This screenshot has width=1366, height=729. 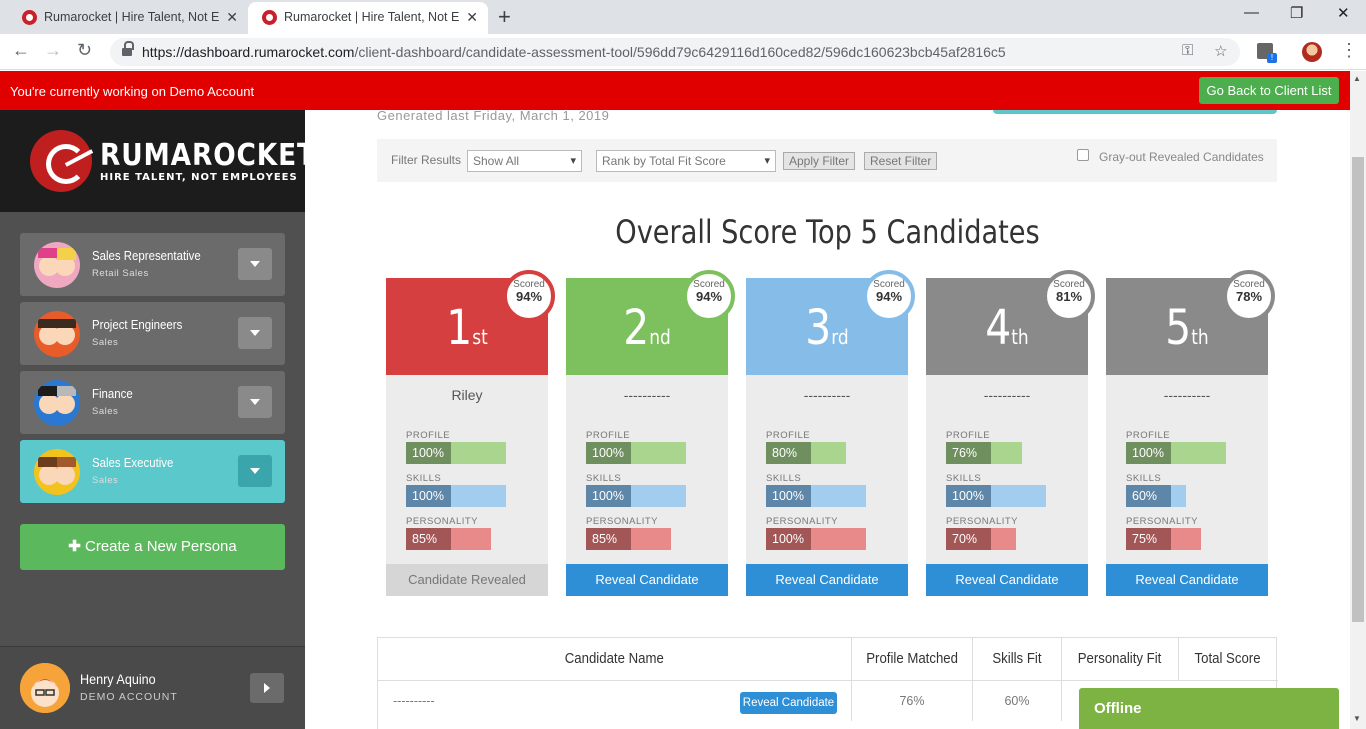 I want to click on browser-menu-icon: ⋮, so click(x=1349, y=50).